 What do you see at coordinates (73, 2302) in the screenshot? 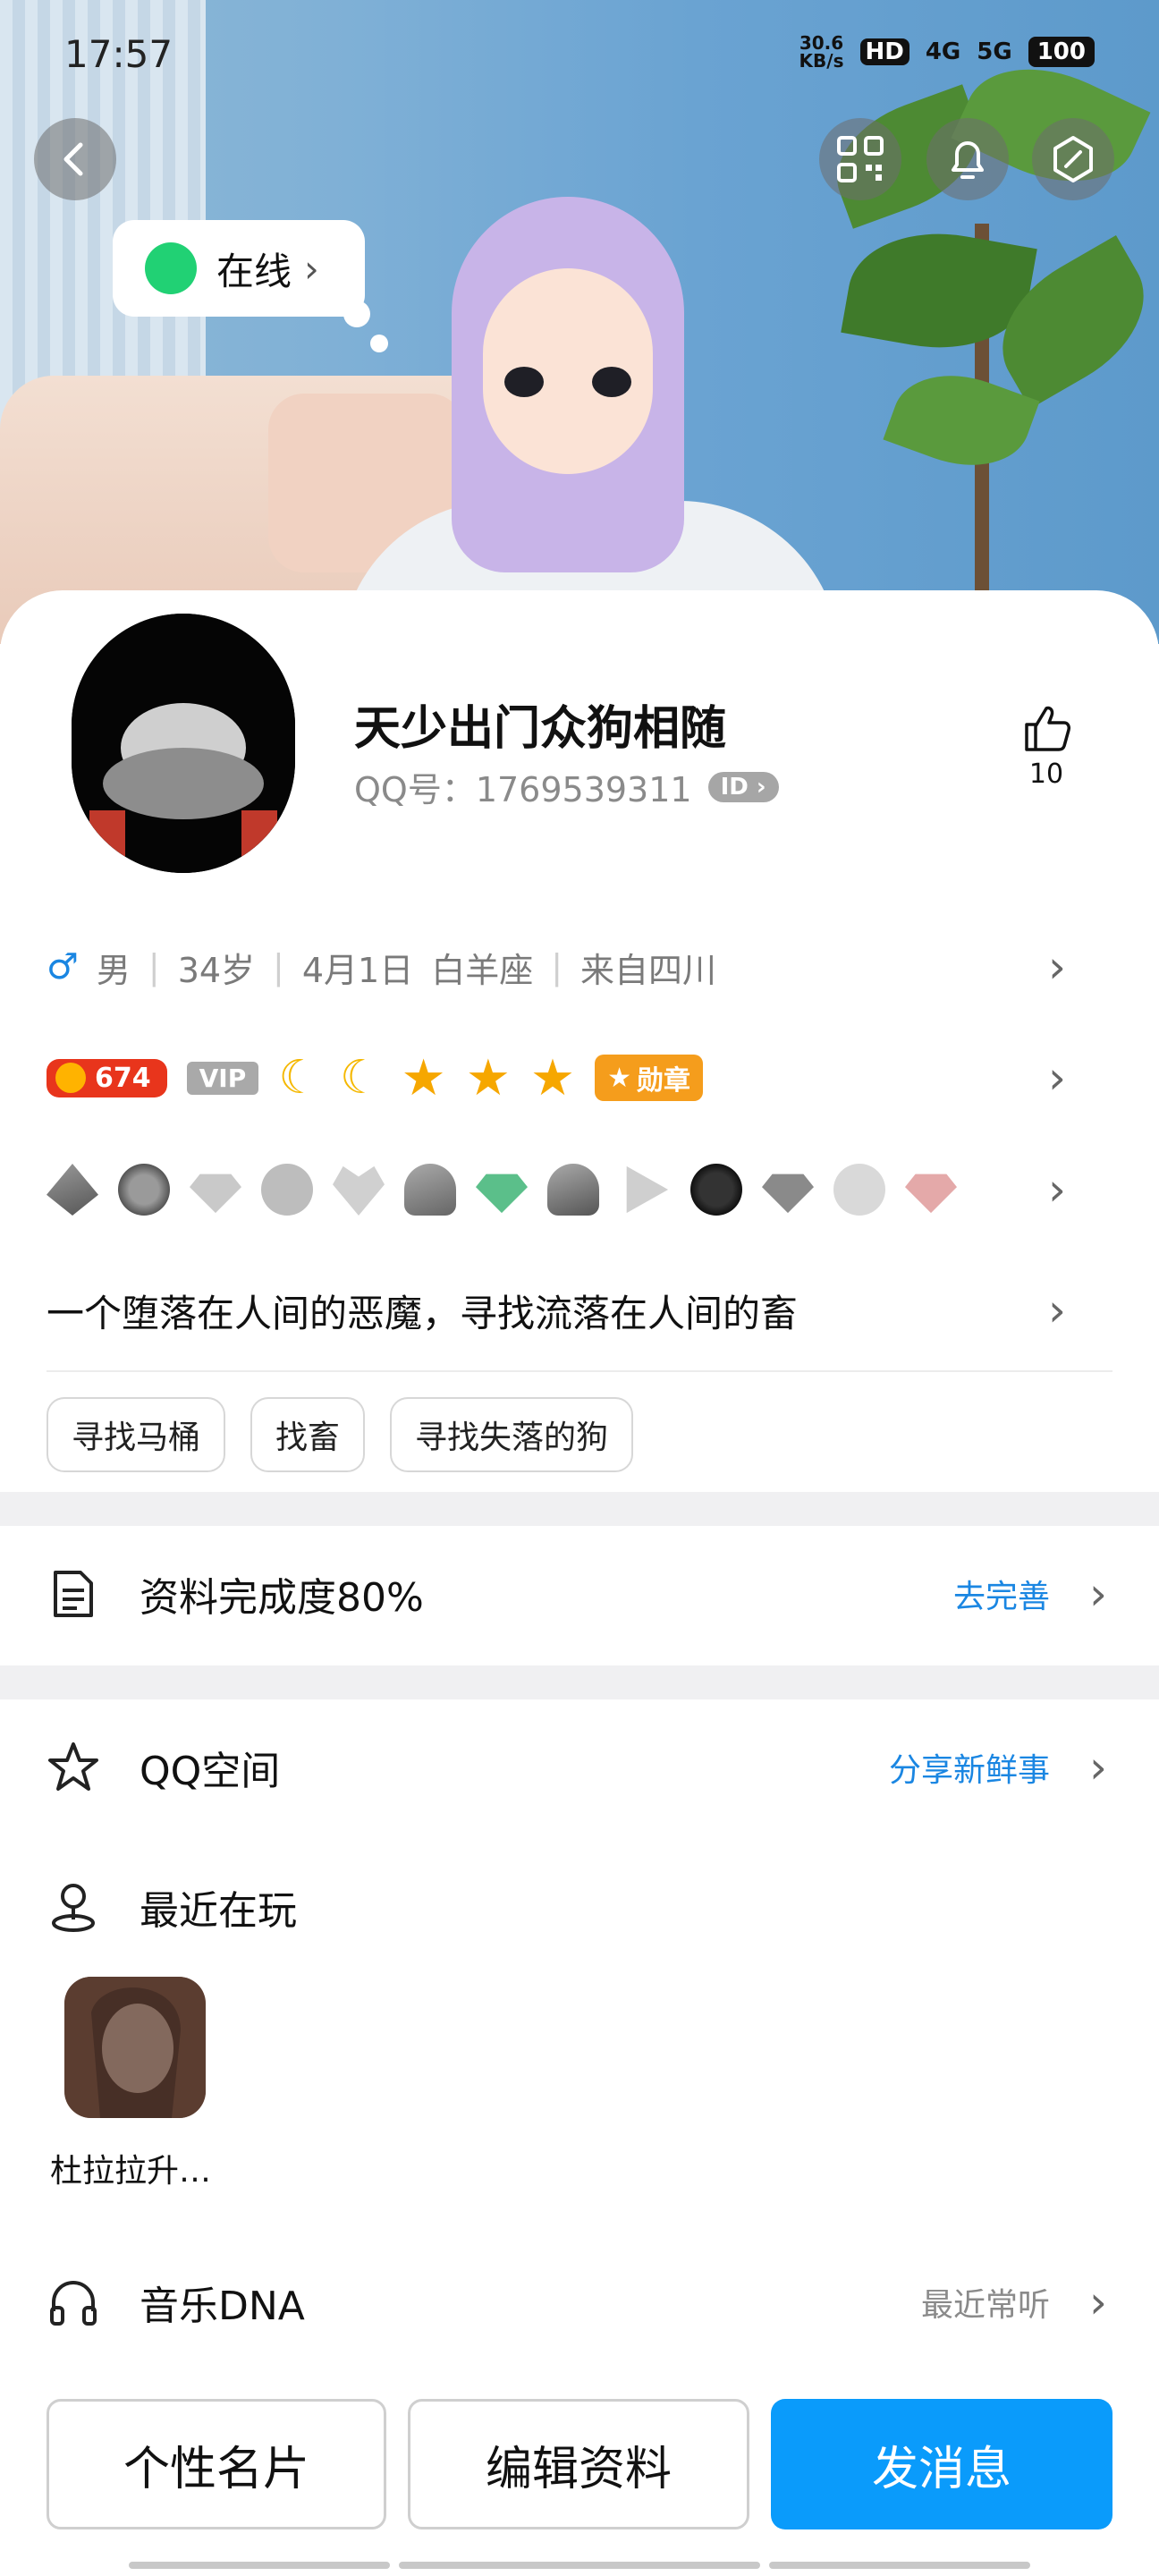
I see `headphones-icon` at bounding box center [73, 2302].